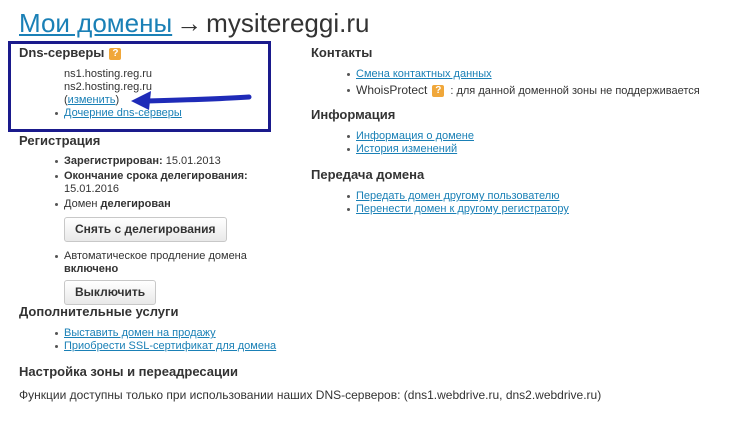 The height and width of the screenshot is (423, 740). I want to click on list-item: Информация о домене, so click(538, 136).